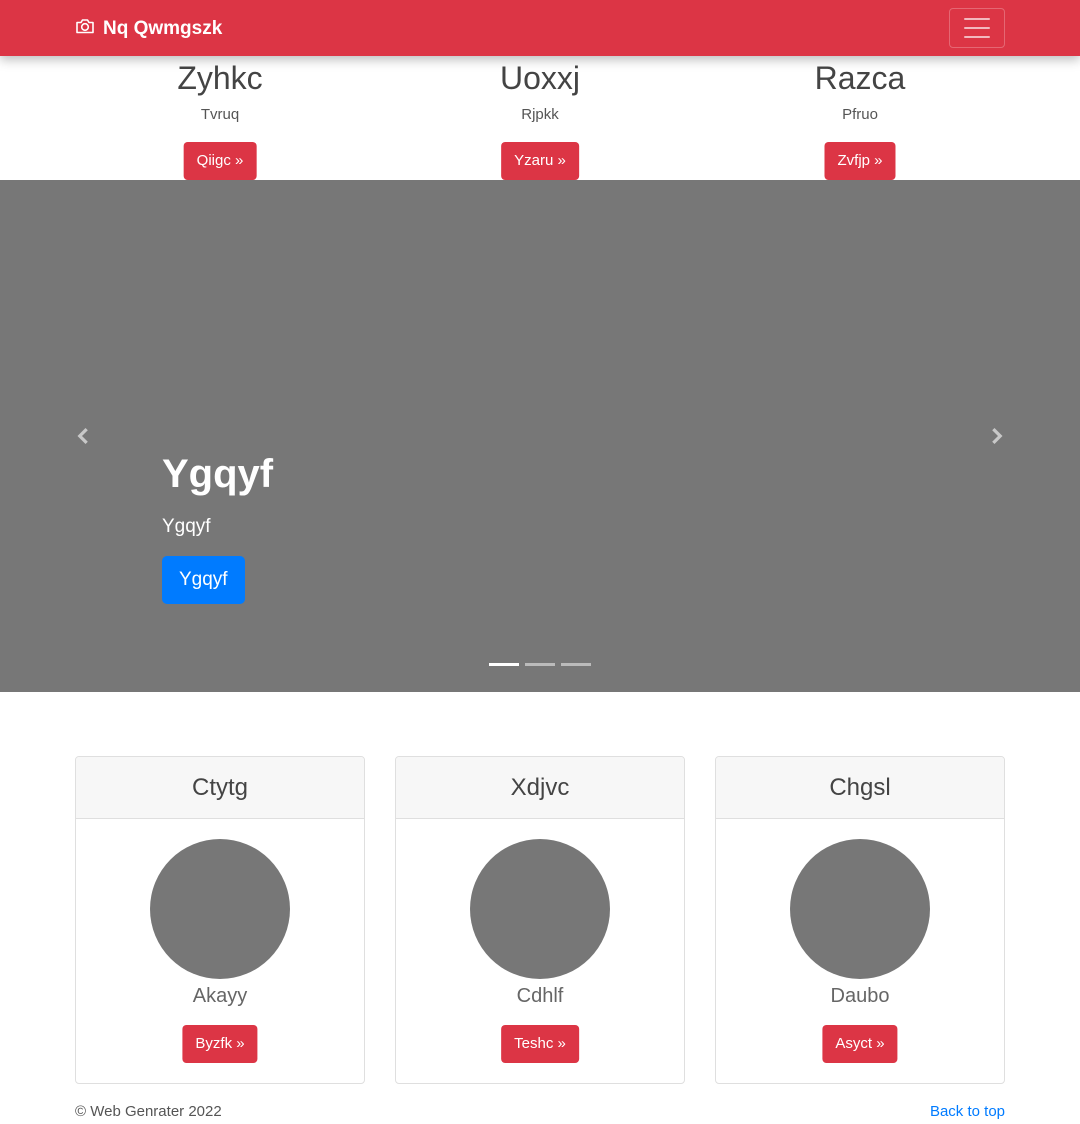 The height and width of the screenshot is (1124, 1080). I want to click on feature-text: Pfruo, so click(860, 114).